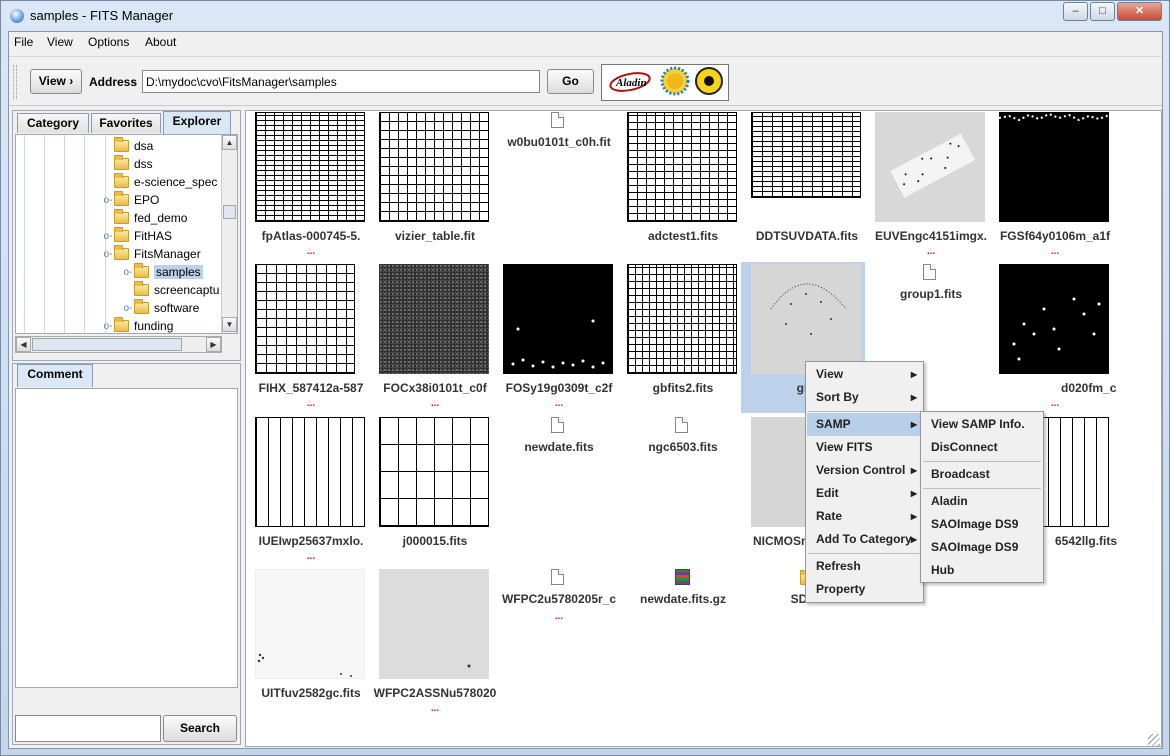 This screenshot has height=756, width=1170. What do you see at coordinates (864, 516) in the screenshot?
I see `ctx-rate: Rate ▶` at bounding box center [864, 516].